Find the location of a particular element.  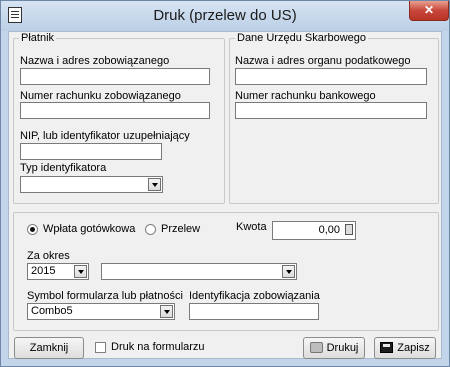

year-dropdown: 2015 is located at coordinates (58, 271).